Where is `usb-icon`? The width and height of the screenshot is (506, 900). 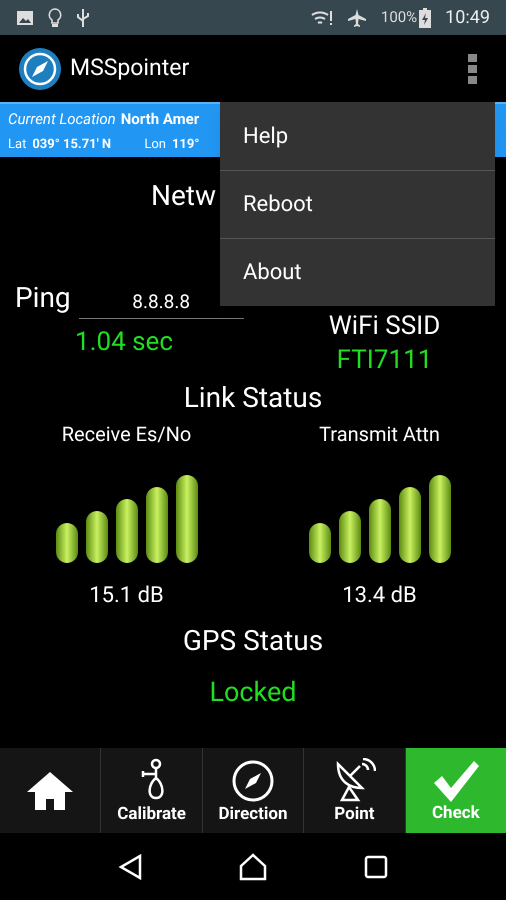 usb-icon is located at coordinates (83, 18).